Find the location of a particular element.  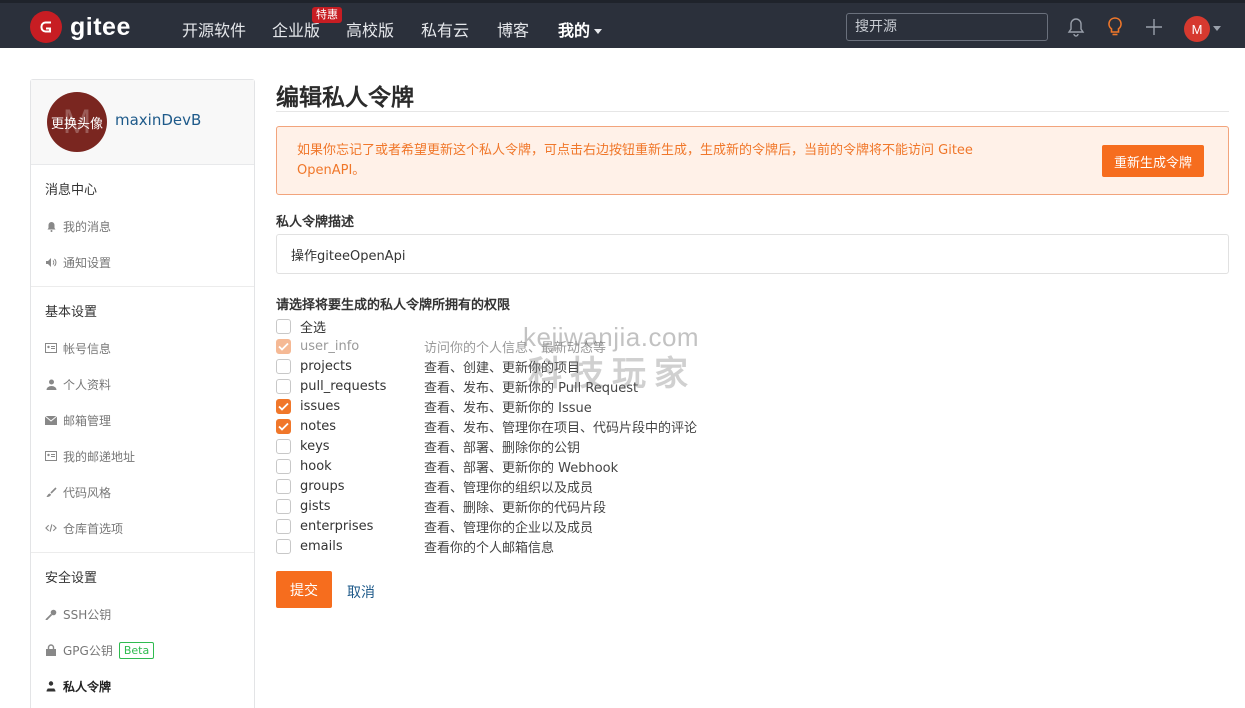

top-navbar: gitee 开源软件 企业版 特惠 高校版 私有云 博客 我的 M is located at coordinates (622, 24).